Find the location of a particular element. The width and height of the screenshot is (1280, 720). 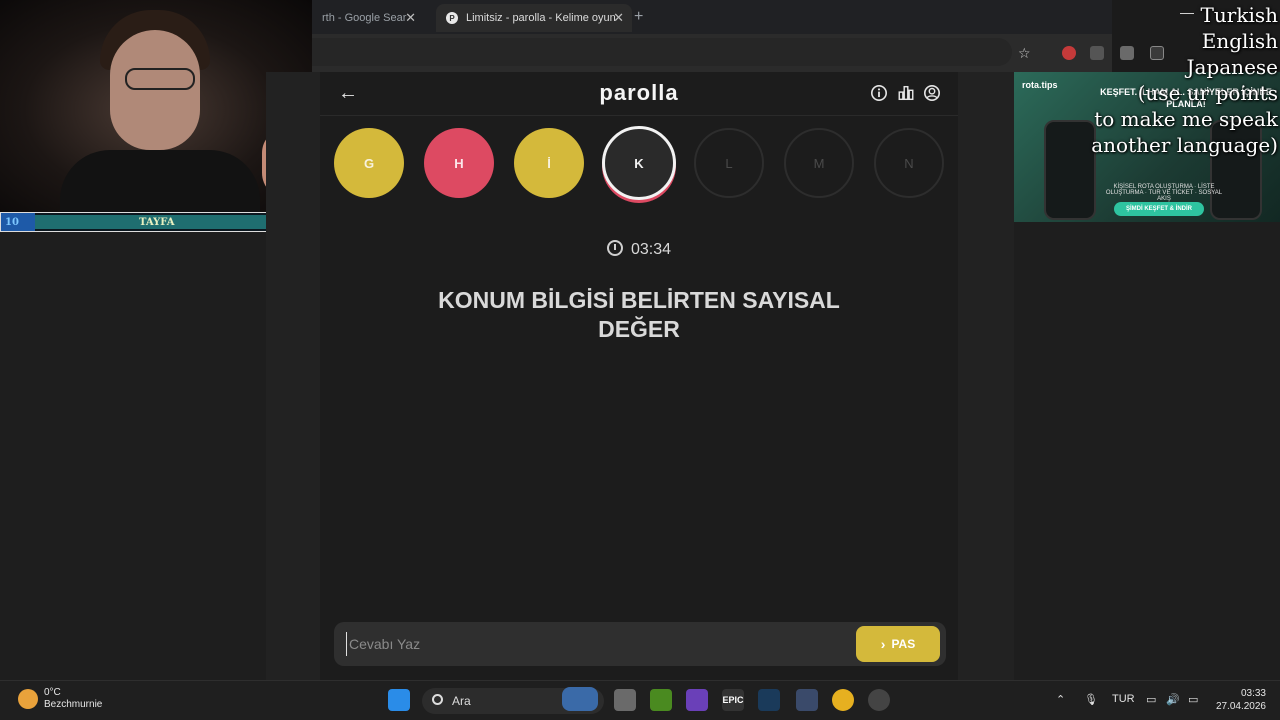

chrome-icon is located at coordinates (843, 700).